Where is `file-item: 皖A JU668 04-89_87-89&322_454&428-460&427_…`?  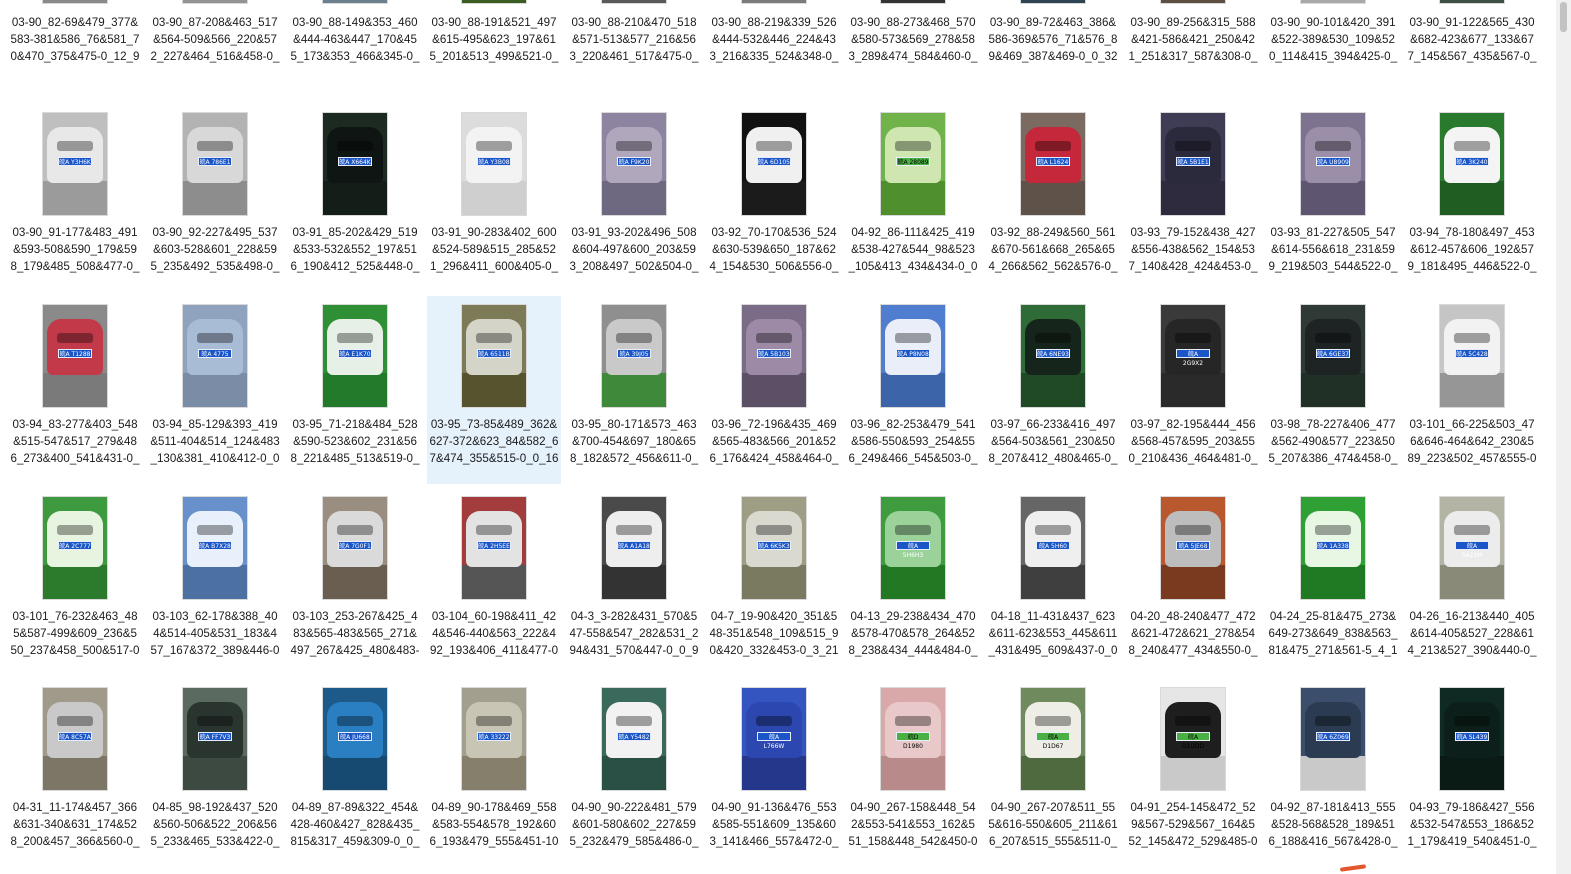 file-item: 皖A JU668 04-89_87-89&322_454&428-460&427_… is located at coordinates (355, 773).